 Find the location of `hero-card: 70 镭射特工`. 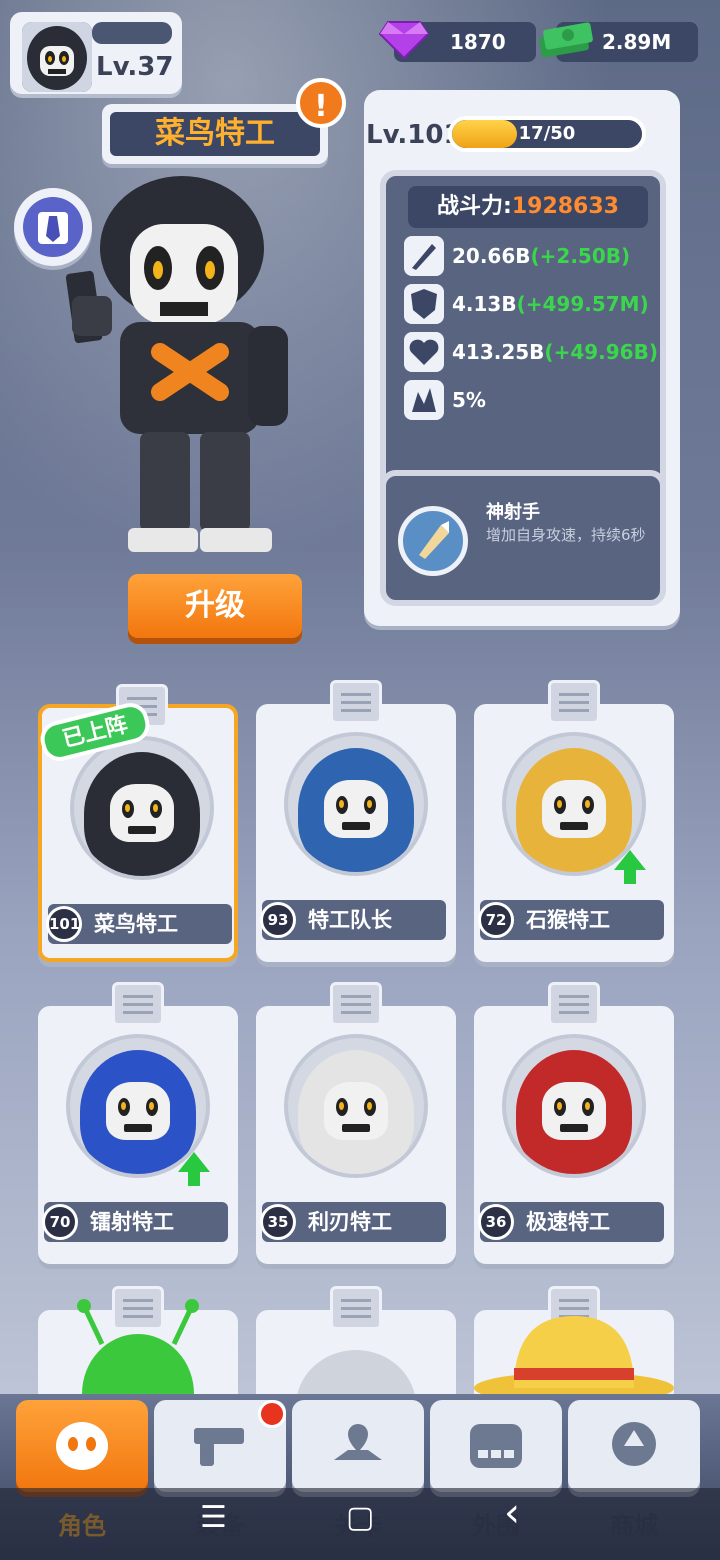

hero-card: 70 镭射特工 is located at coordinates (138, 1123).